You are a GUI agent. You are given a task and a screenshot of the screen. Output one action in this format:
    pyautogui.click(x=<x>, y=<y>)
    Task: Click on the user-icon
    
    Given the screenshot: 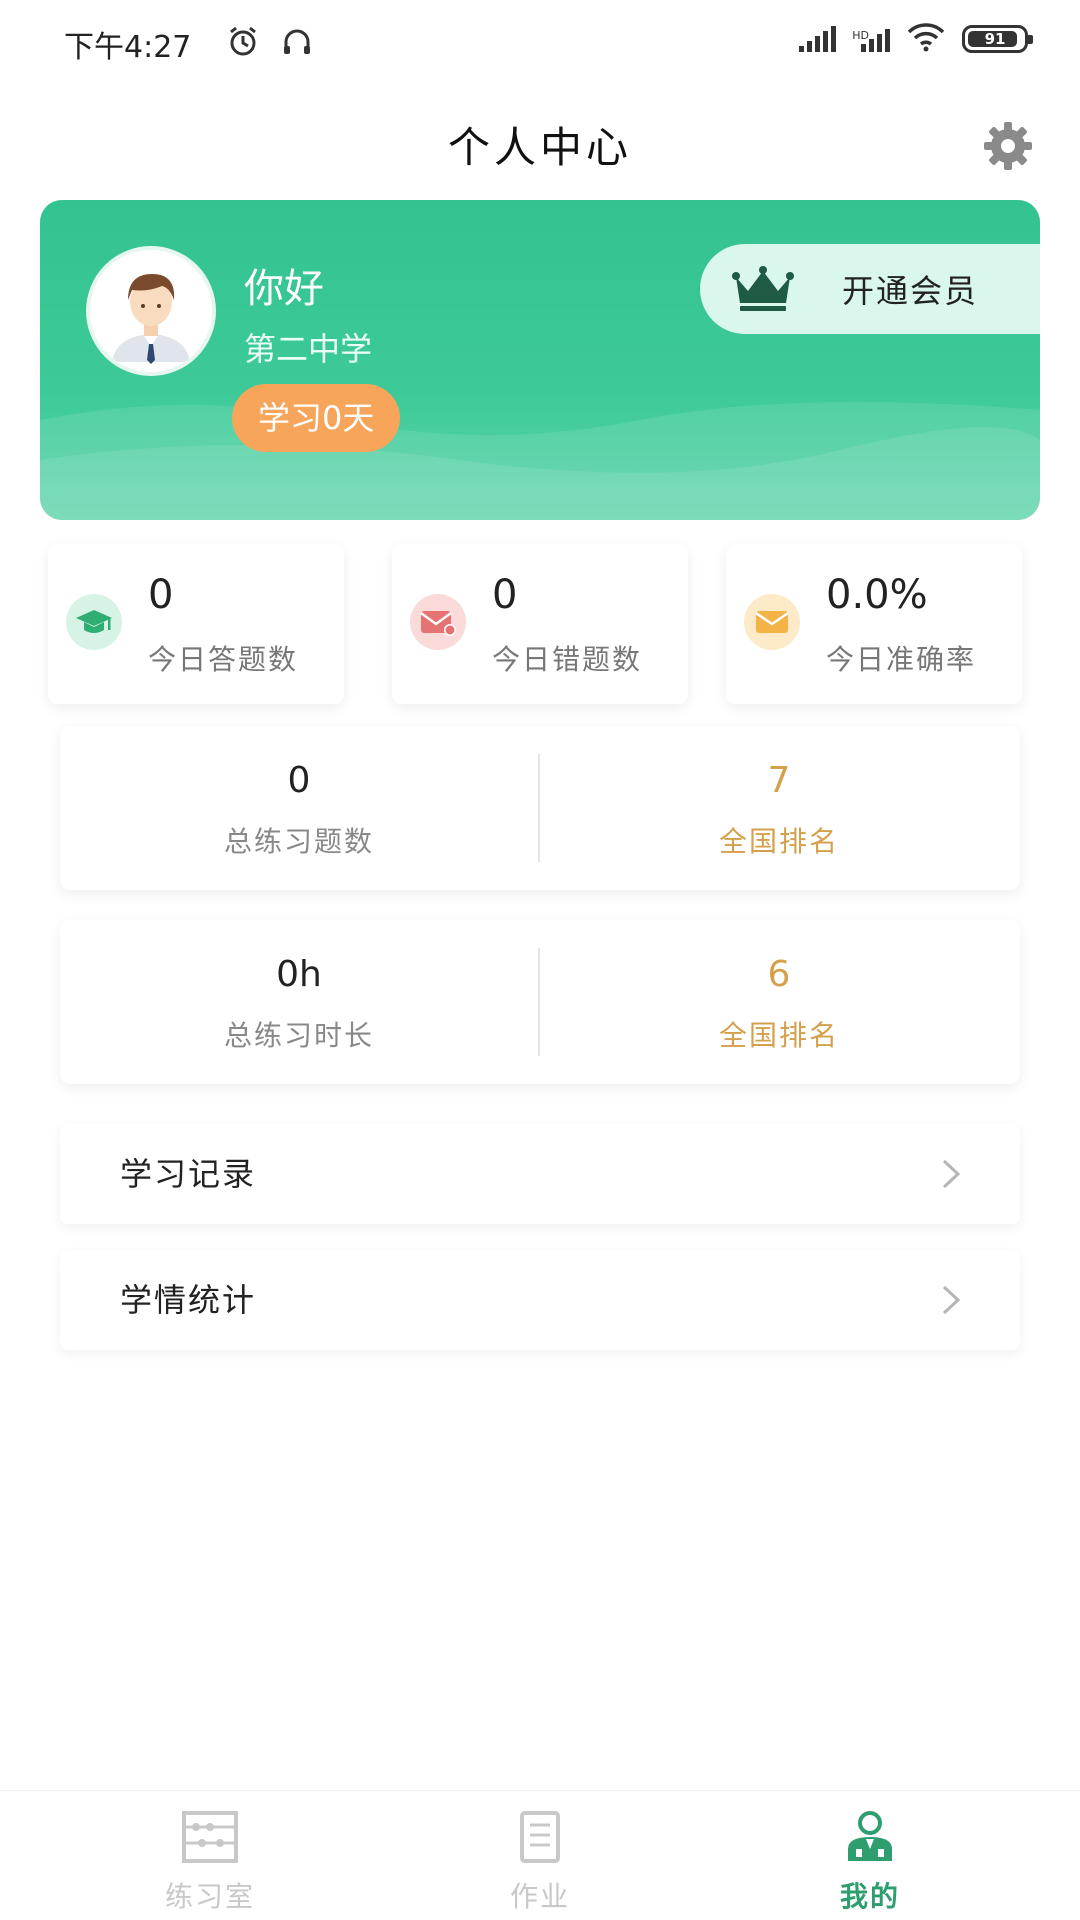 What is the action you would take?
    pyautogui.click(x=870, y=1837)
    